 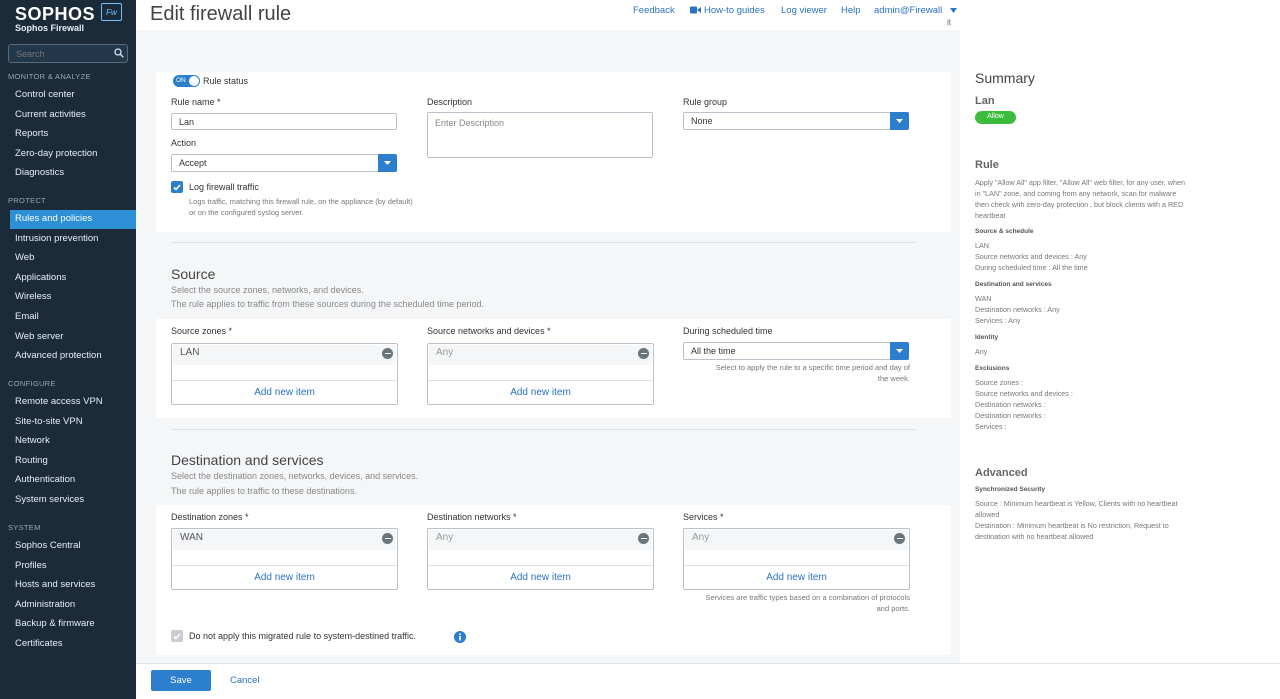 I want to click on rule-group-value: None, so click(x=702, y=121).